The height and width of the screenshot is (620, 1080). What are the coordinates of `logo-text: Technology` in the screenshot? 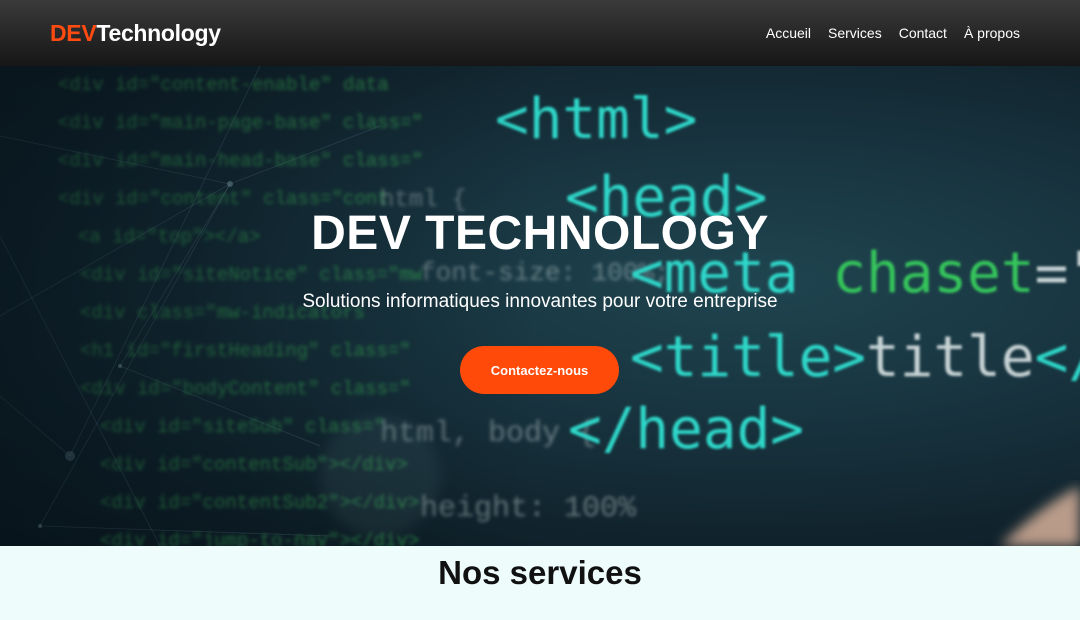 It's located at (158, 32).